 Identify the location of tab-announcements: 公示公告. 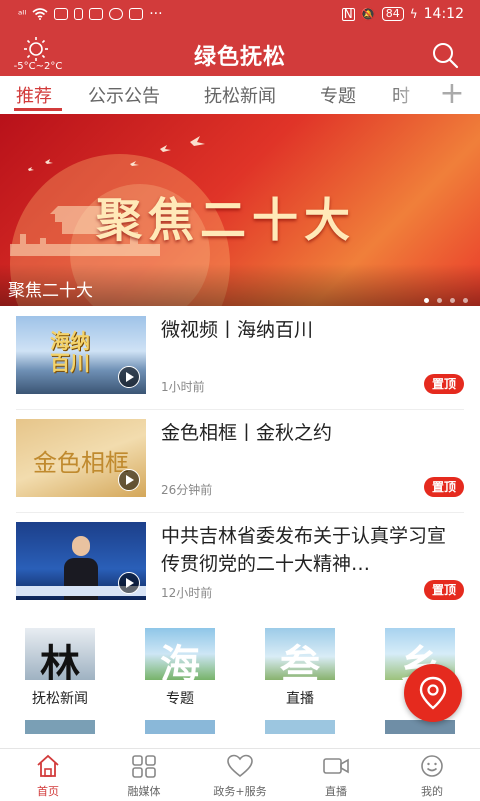
(124, 95).